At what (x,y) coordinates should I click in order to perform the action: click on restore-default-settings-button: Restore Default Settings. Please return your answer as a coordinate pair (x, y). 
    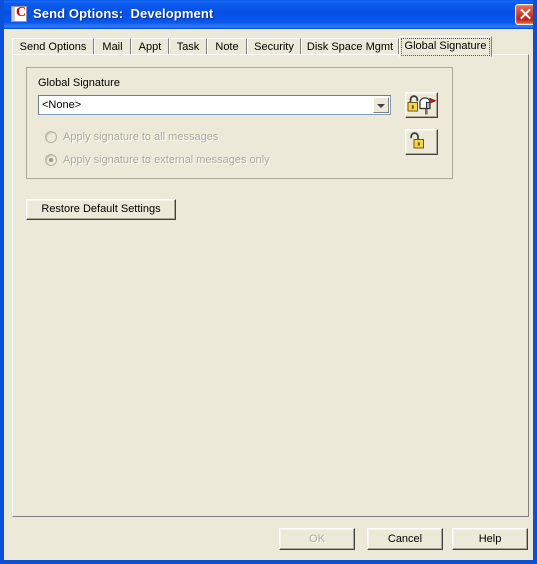
    Looking at the image, I should click on (101, 209).